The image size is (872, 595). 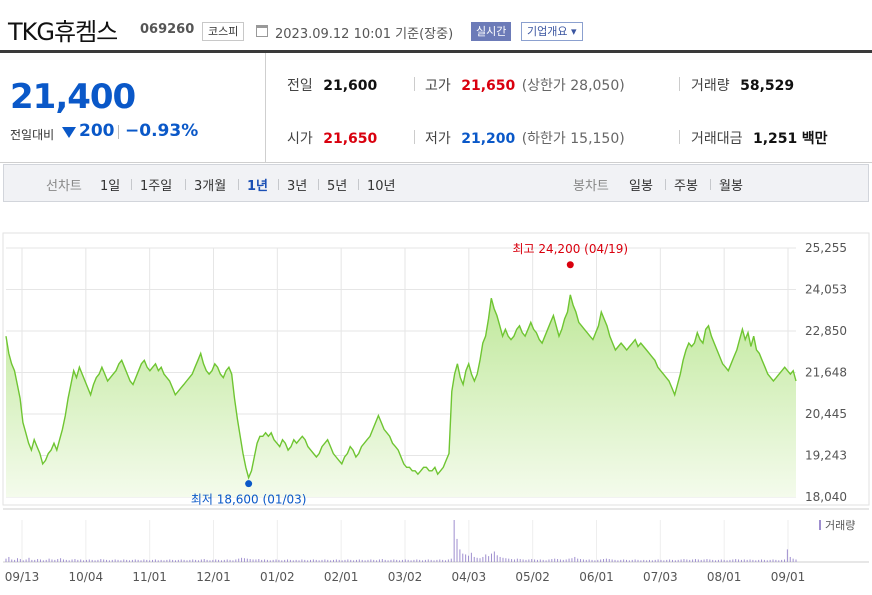 What do you see at coordinates (297, 184) in the screenshot?
I see `tab-3year: 3년` at bounding box center [297, 184].